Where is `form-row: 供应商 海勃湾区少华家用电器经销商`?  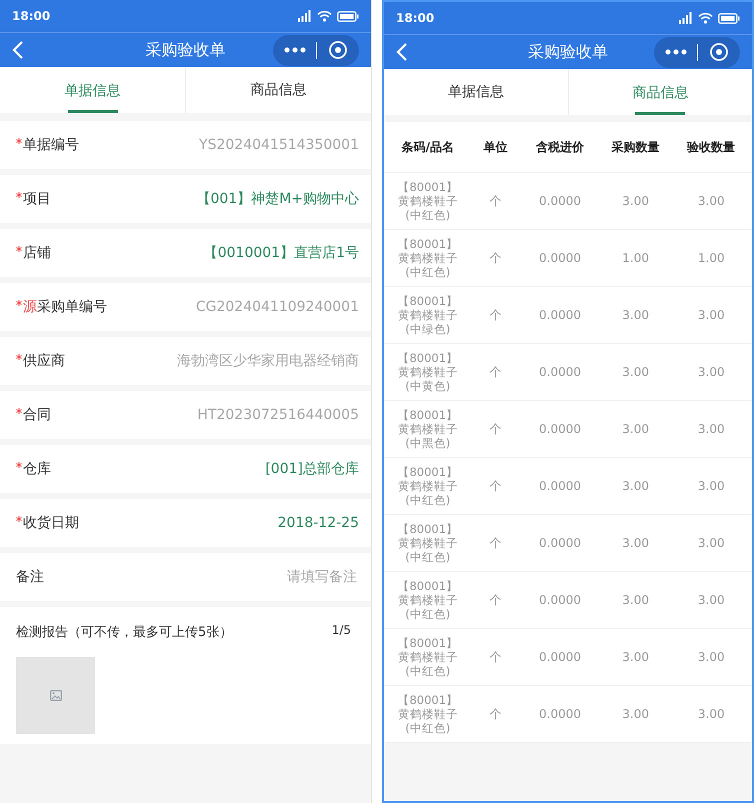 form-row: 供应商 海勃湾区少华家用电器经销商 is located at coordinates (185, 361).